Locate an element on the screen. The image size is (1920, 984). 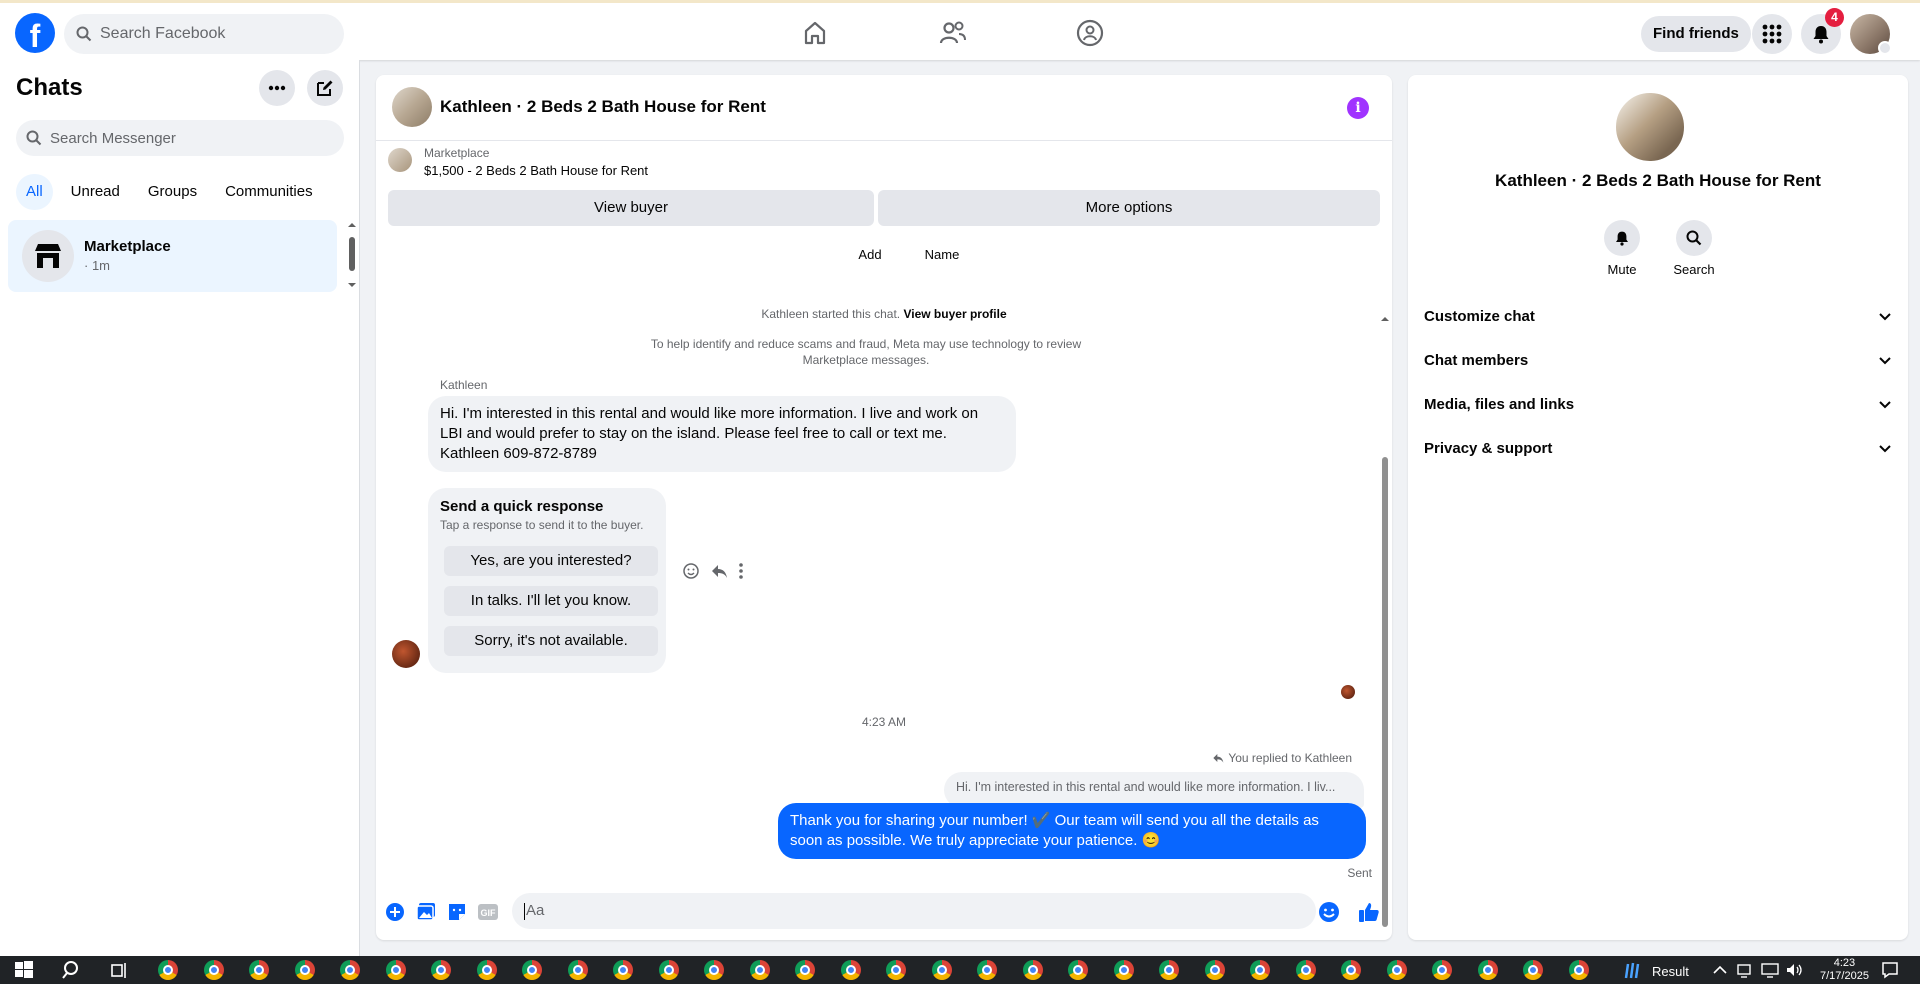
message-actions is located at coordinates (713, 571).